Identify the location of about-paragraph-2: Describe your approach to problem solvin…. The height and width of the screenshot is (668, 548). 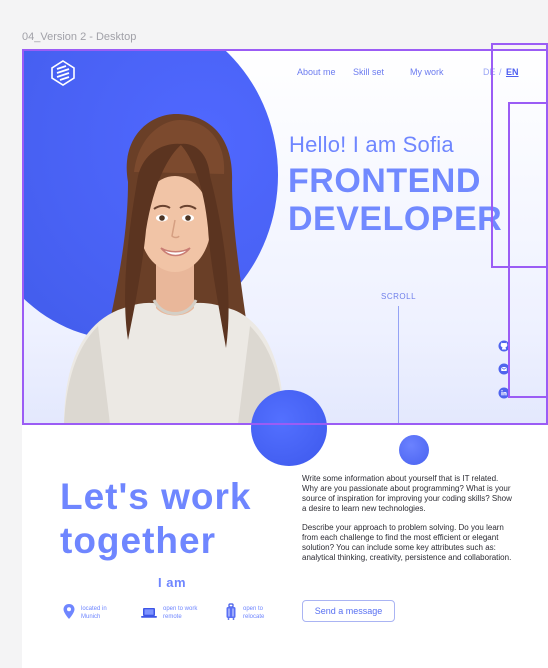
(407, 542).